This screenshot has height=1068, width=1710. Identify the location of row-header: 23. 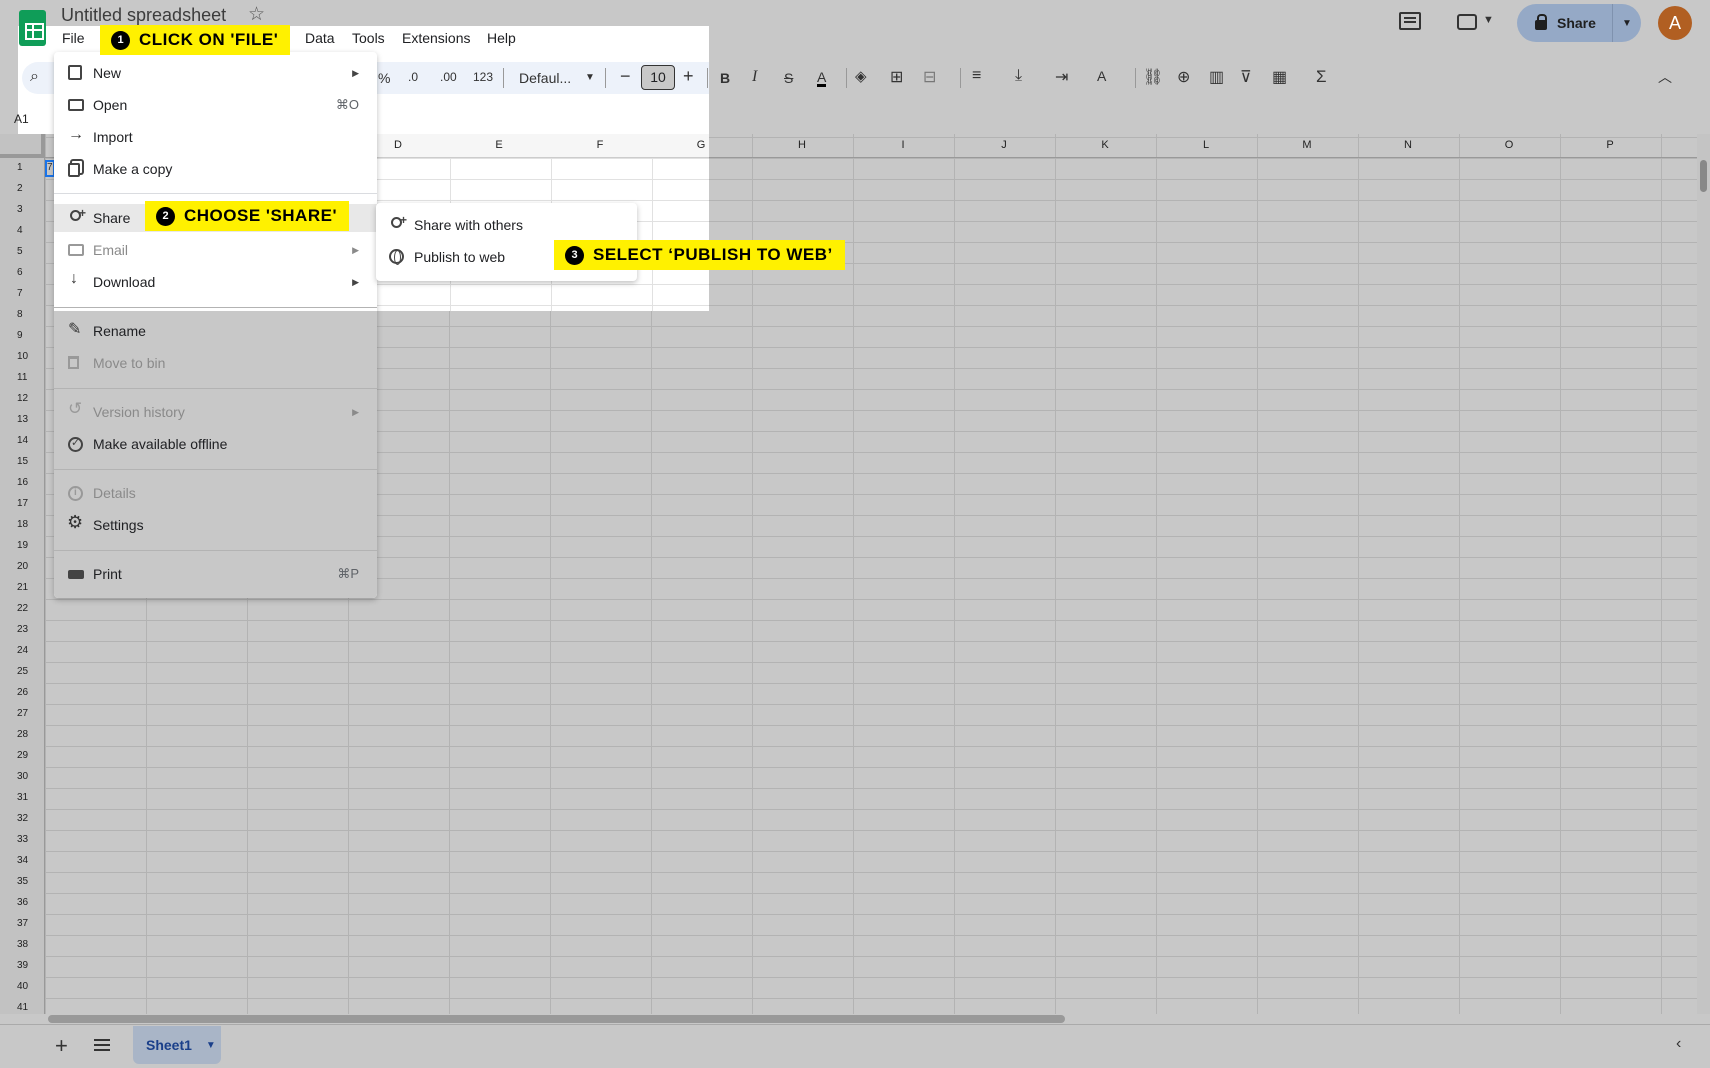
(22, 629).